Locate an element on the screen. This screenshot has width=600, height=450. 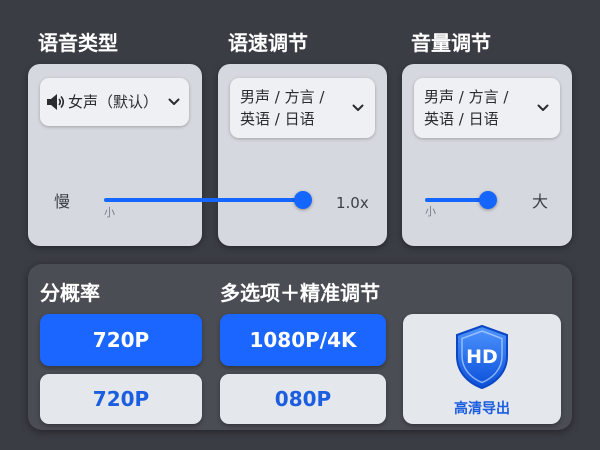
speed-min-label: 慢 is located at coordinates (62, 201).